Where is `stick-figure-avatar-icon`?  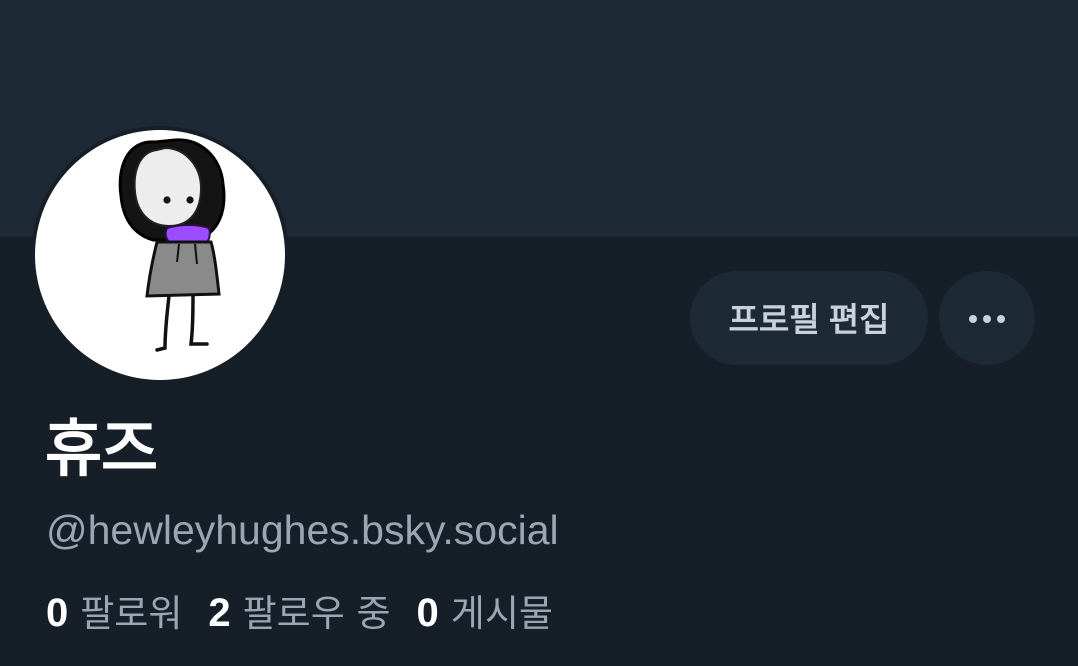 stick-figure-avatar-icon is located at coordinates (172, 245).